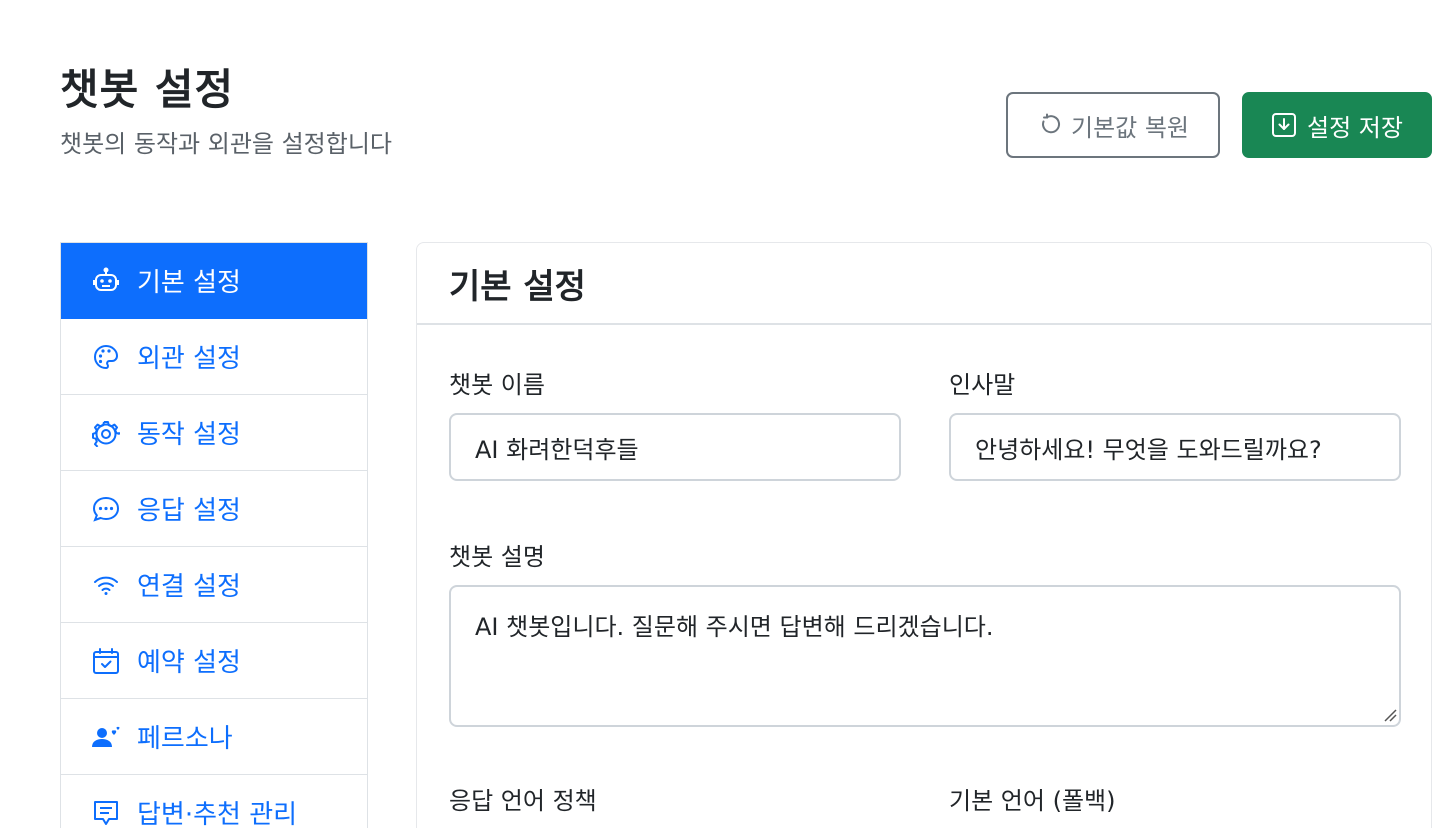 This screenshot has height=828, width=1445. I want to click on default-language-label: 기본 언어 (폴백), so click(1032, 801).